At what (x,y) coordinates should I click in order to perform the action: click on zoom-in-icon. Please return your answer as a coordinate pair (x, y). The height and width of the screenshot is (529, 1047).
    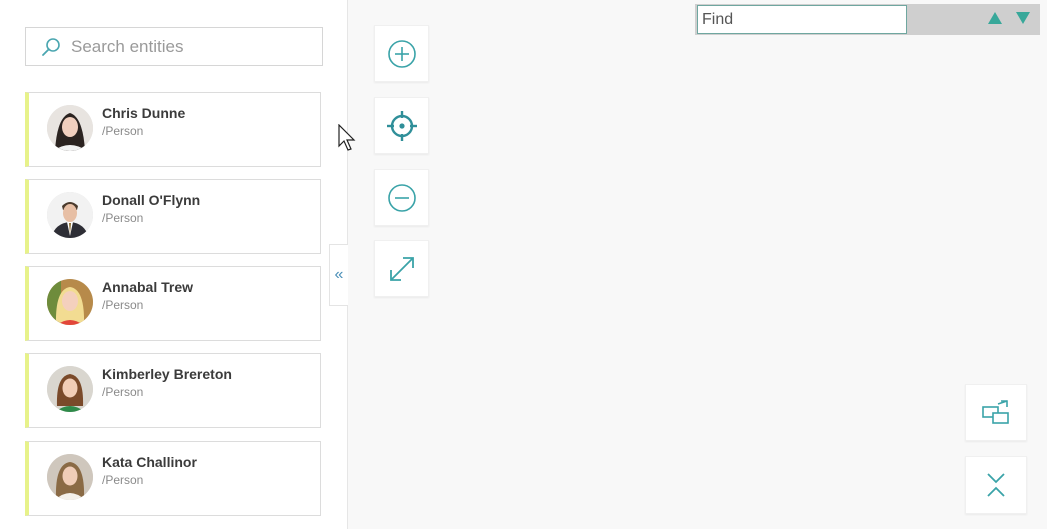
    Looking at the image, I should click on (401, 53).